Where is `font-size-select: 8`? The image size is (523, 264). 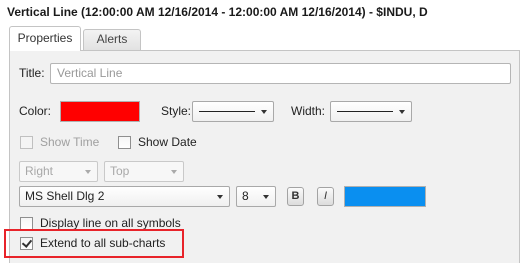
font-size-select: 8 is located at coordinates (256, 196).